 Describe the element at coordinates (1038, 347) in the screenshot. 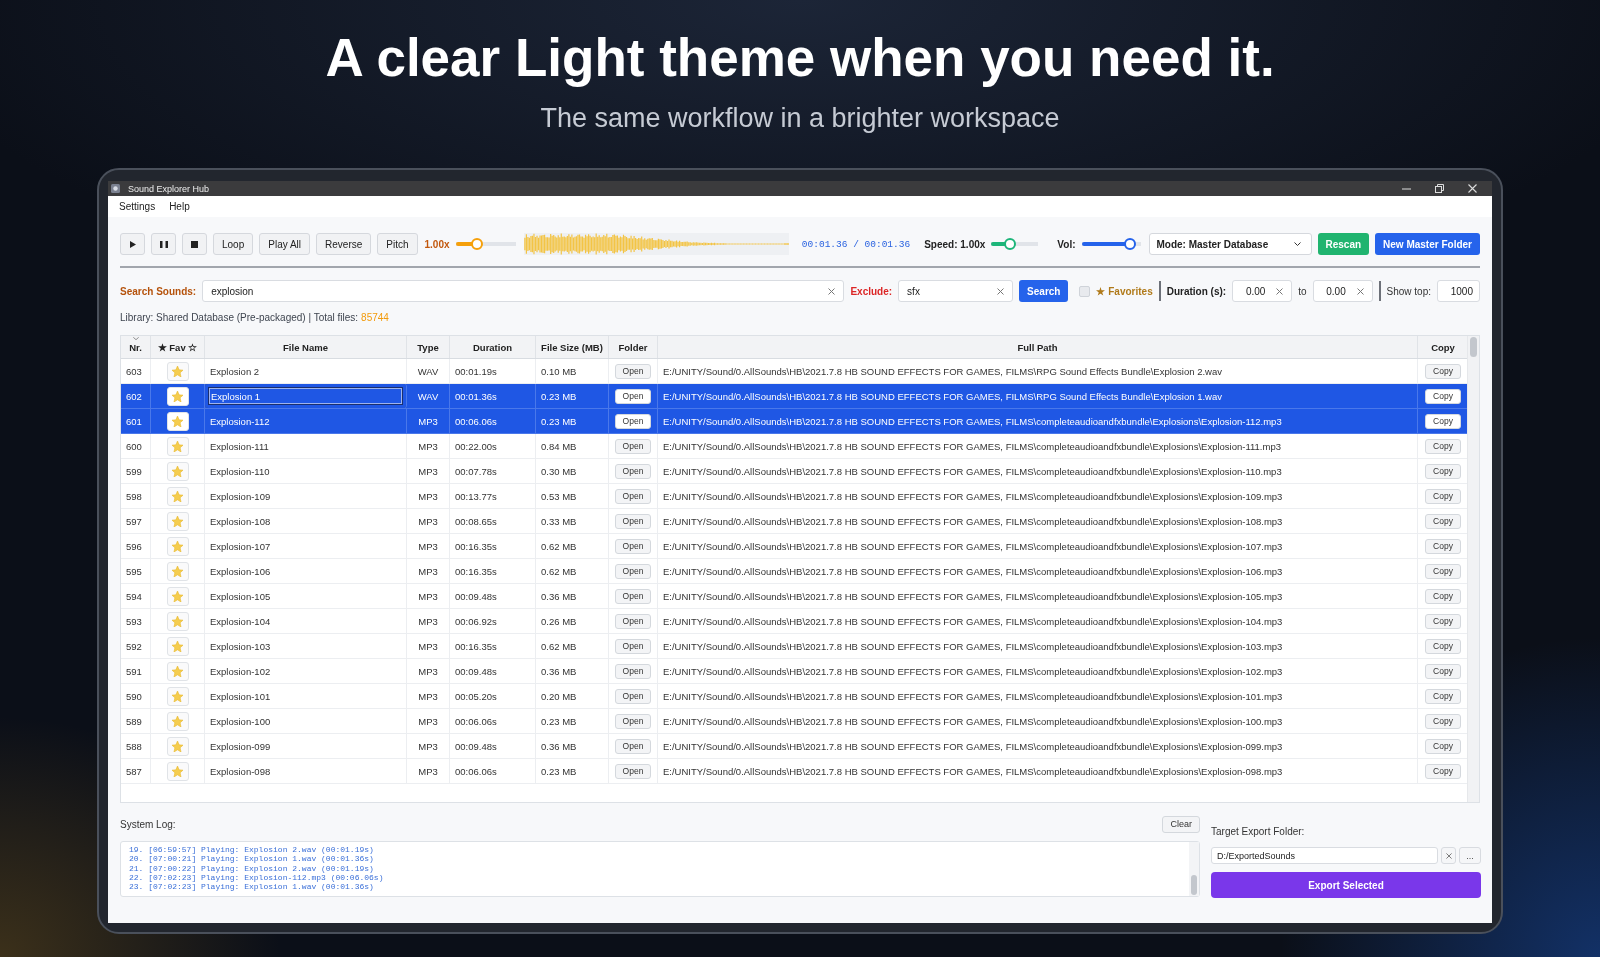

I see `column-header: Full Path` at that location.